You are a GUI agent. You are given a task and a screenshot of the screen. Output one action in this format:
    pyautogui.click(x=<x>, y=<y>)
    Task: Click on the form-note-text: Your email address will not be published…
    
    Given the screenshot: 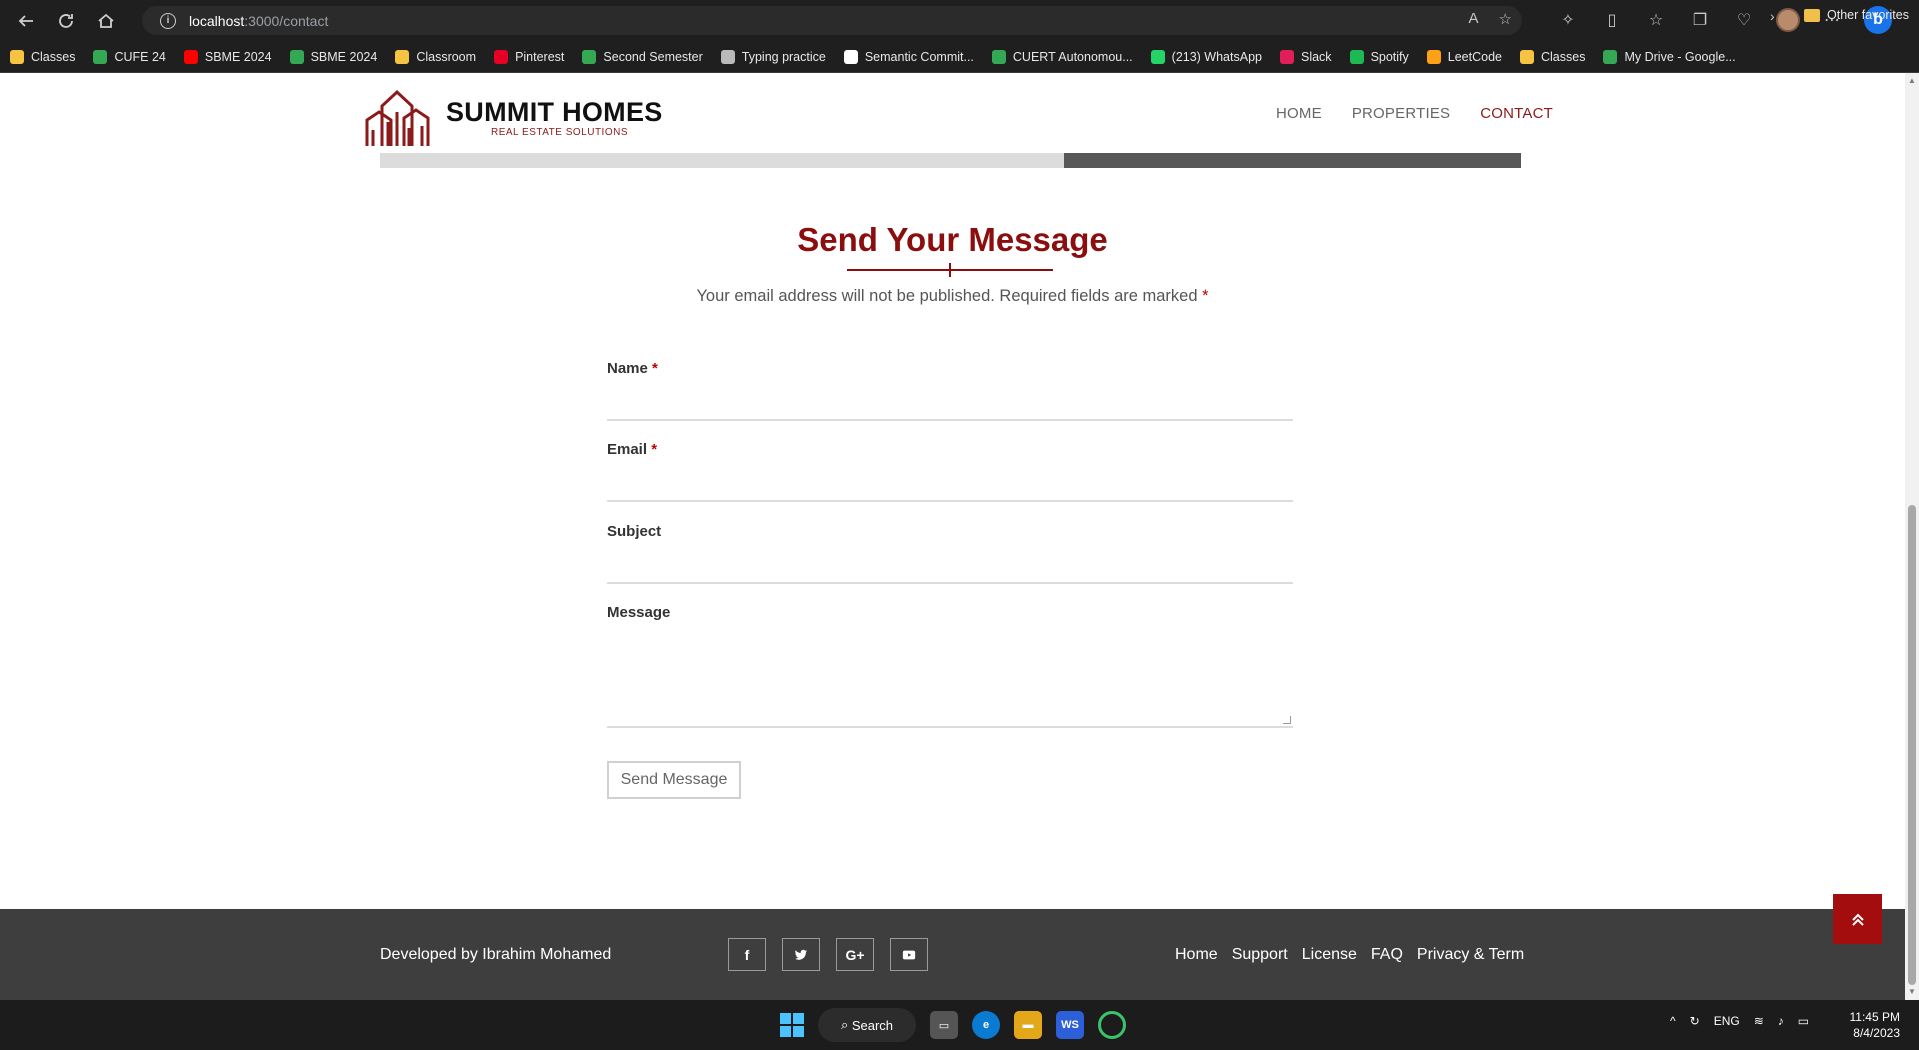 What is the action you would take?
    pyautogui.click(x=947, y=296)
    